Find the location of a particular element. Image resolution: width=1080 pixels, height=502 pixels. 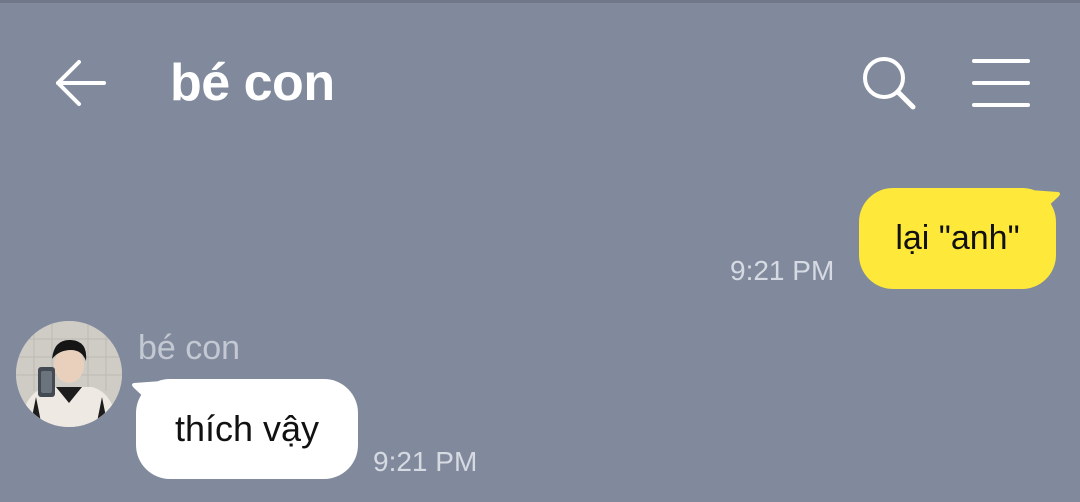

arrow-left-icon is located at coordinates (81, 83).